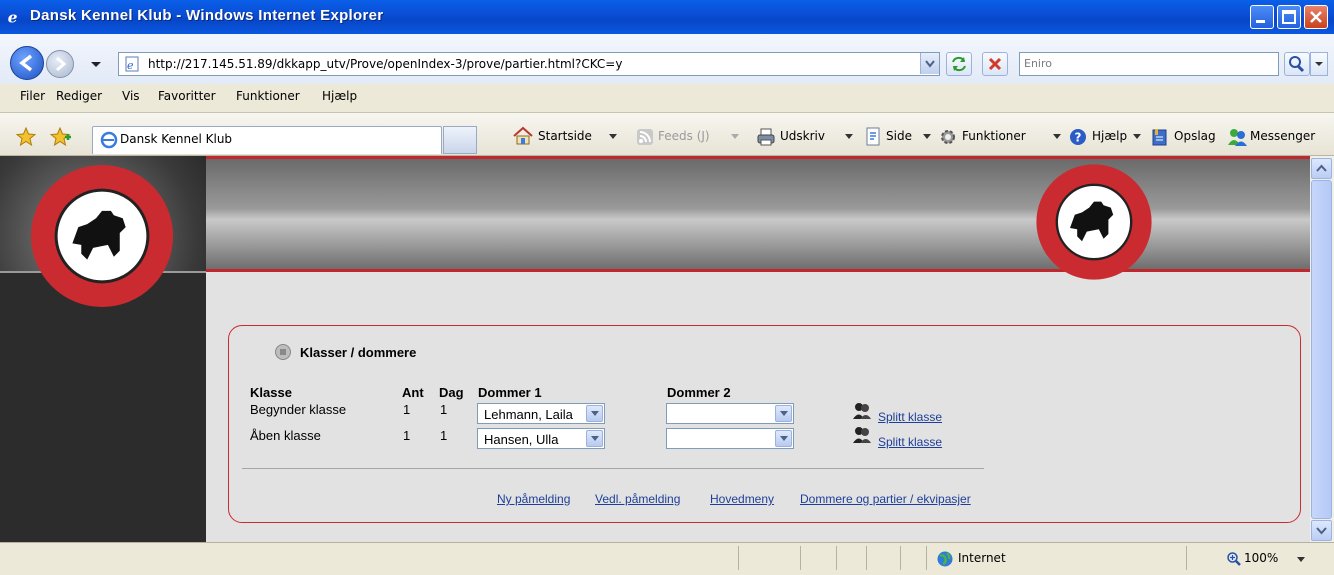 This screenshot has width=1334, height=575. What do you see at coordinates (271, 392) in the screenshot?
I see `header-klasse: Klasse` at bounding box center [271, 392].